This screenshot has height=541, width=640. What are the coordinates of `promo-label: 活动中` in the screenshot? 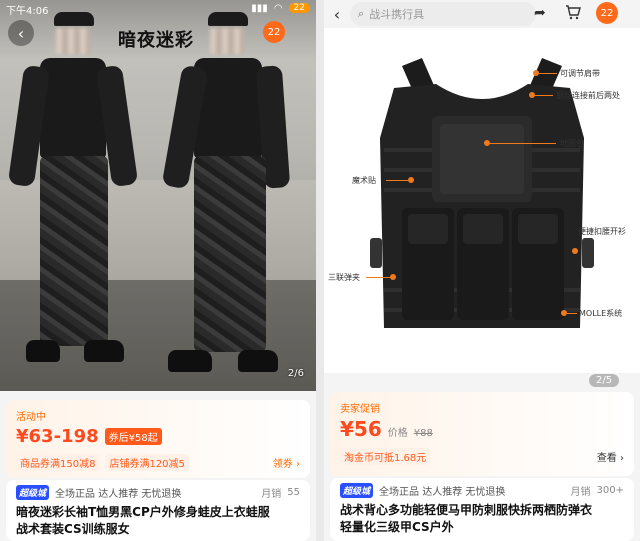 It's located at (31, 417).